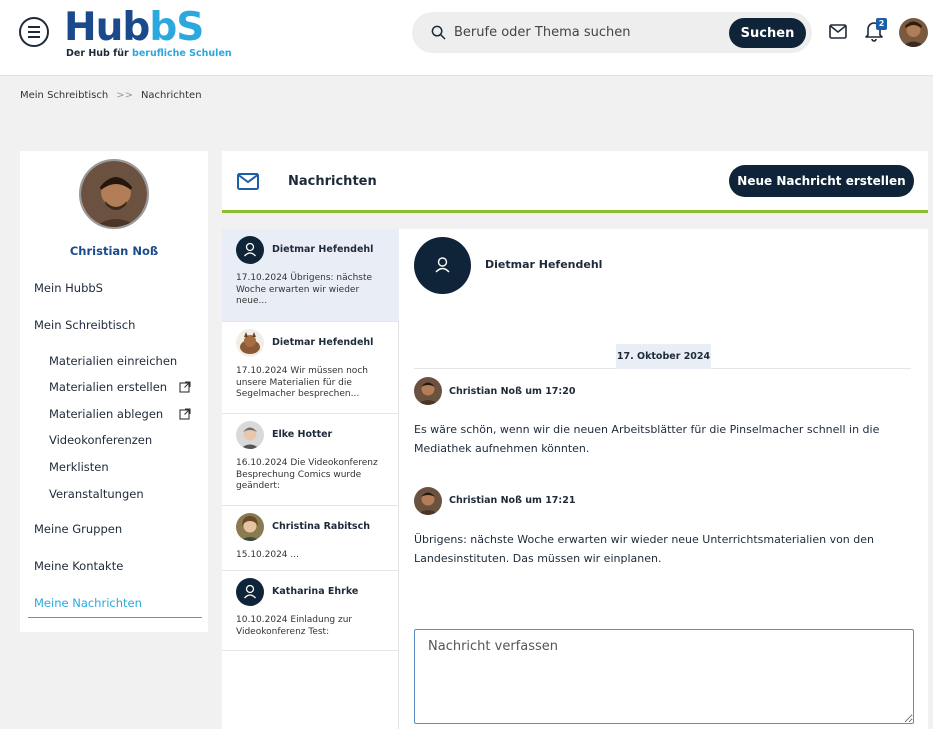 The width and height of the screenshot is (933, 729). I want to click on chat-partner-name: Dietmar Hefendehl, so click(544, 264).